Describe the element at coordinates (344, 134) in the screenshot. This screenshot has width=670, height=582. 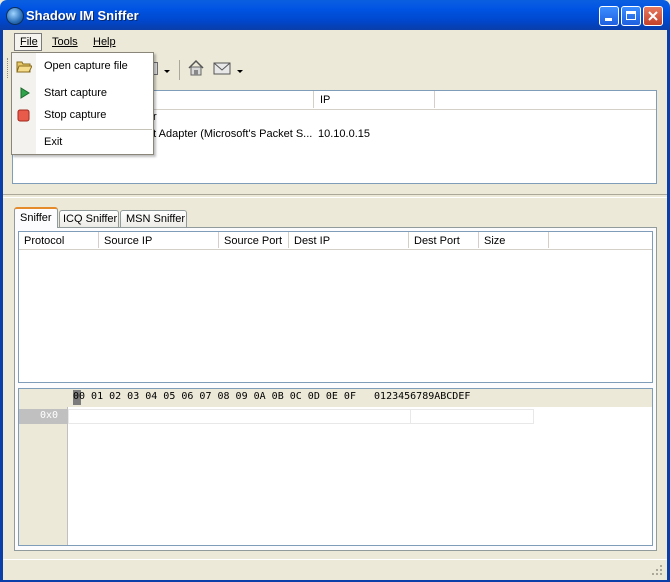
I see `adapter-ip: 10.10.0.15` at that location.